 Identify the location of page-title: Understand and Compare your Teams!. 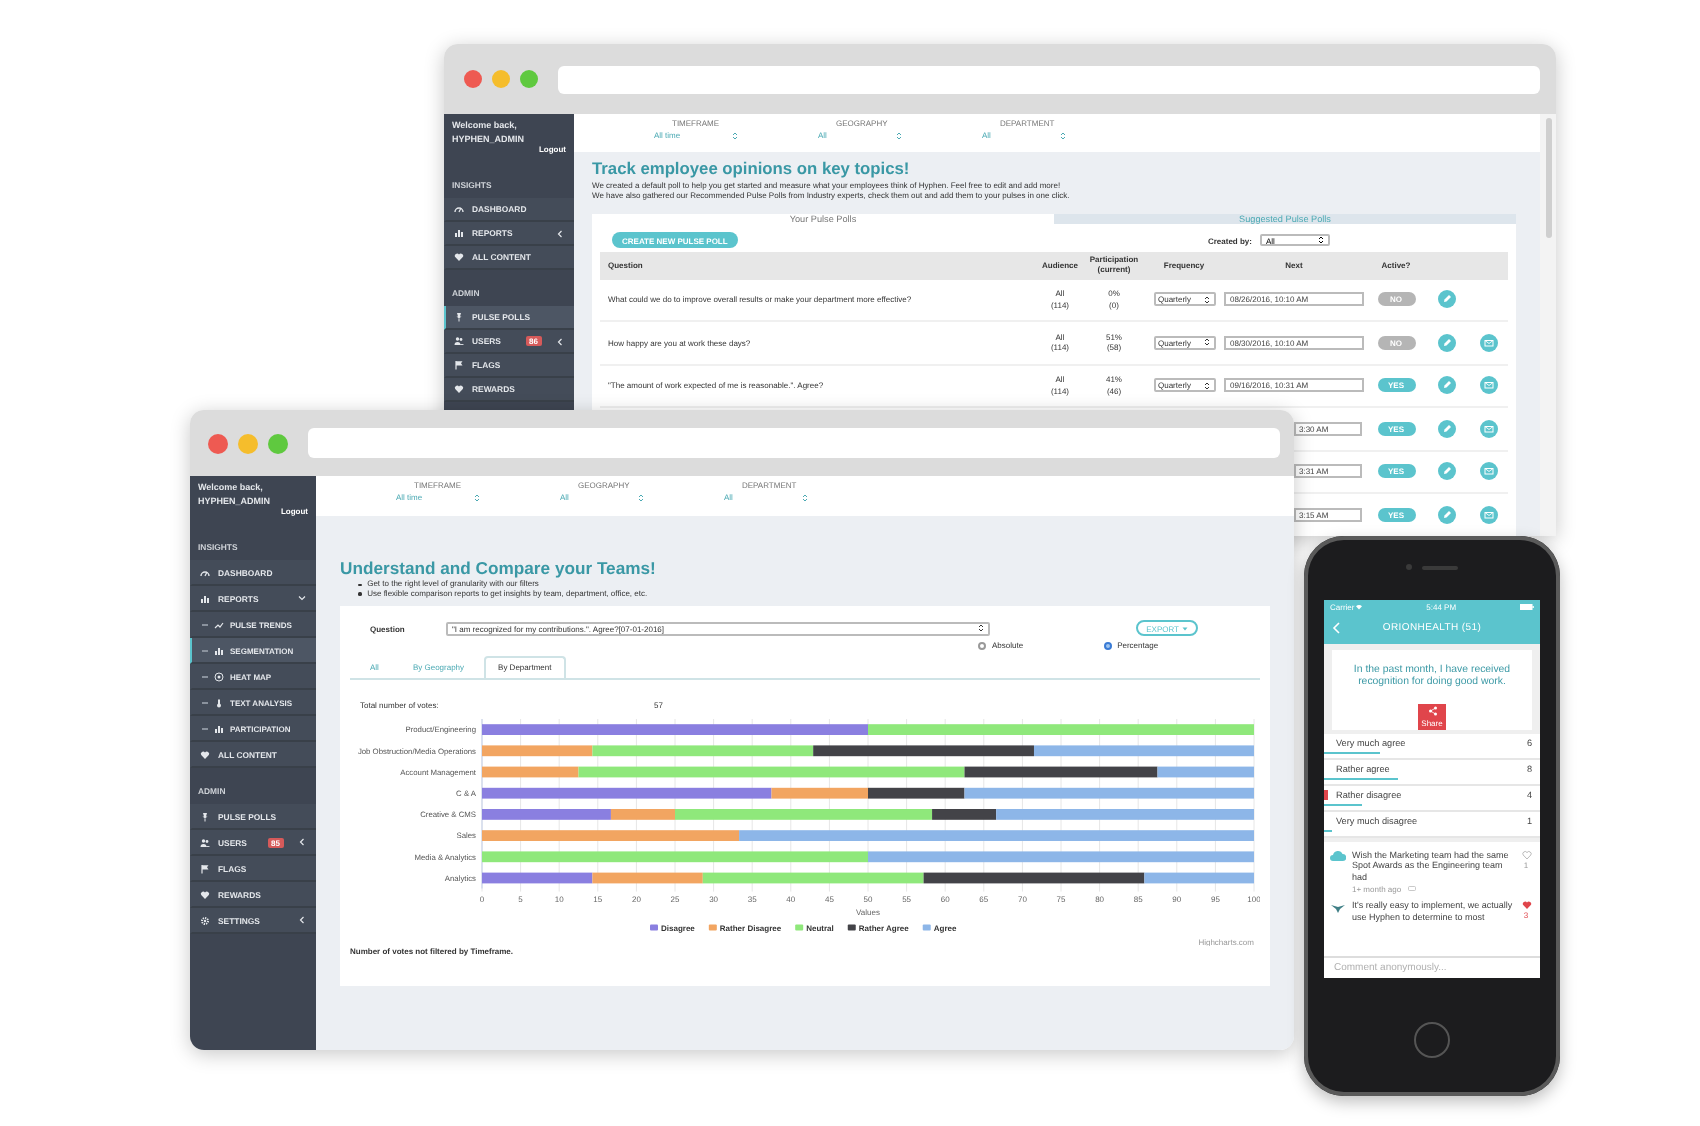
(499, 568).